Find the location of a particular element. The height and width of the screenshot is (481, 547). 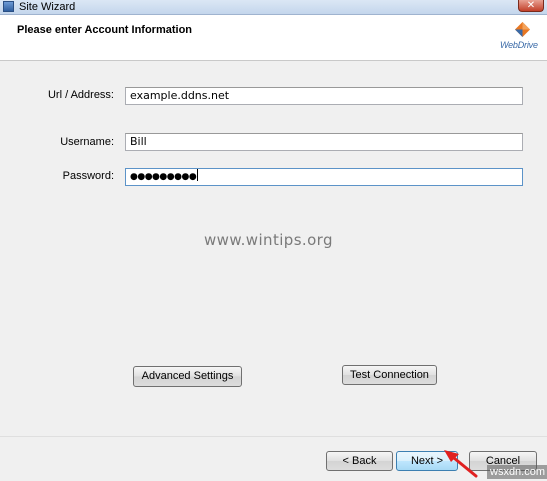

username-label: Username: is located at coordinates (87, 142).